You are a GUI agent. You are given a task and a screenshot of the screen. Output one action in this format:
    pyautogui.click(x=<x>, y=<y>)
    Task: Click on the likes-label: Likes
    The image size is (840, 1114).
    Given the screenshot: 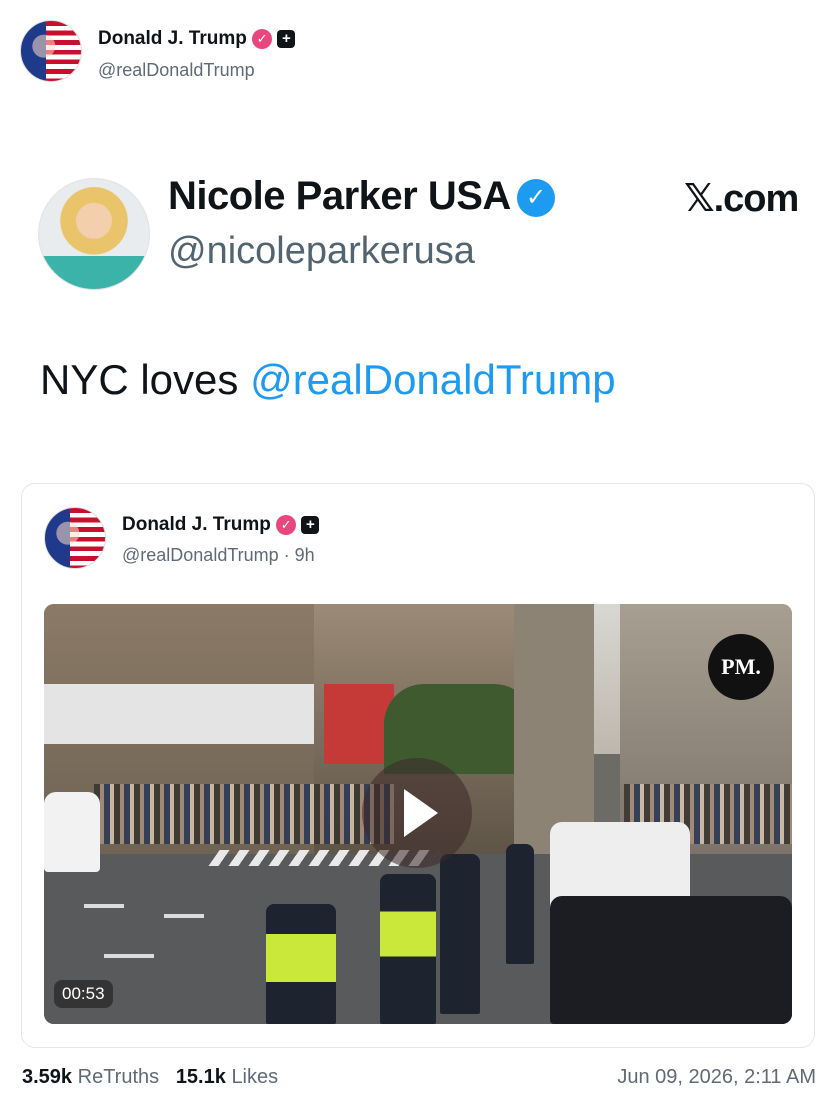 What is the action you would take?
    pyautogui.click(x=254, y=1077)
    